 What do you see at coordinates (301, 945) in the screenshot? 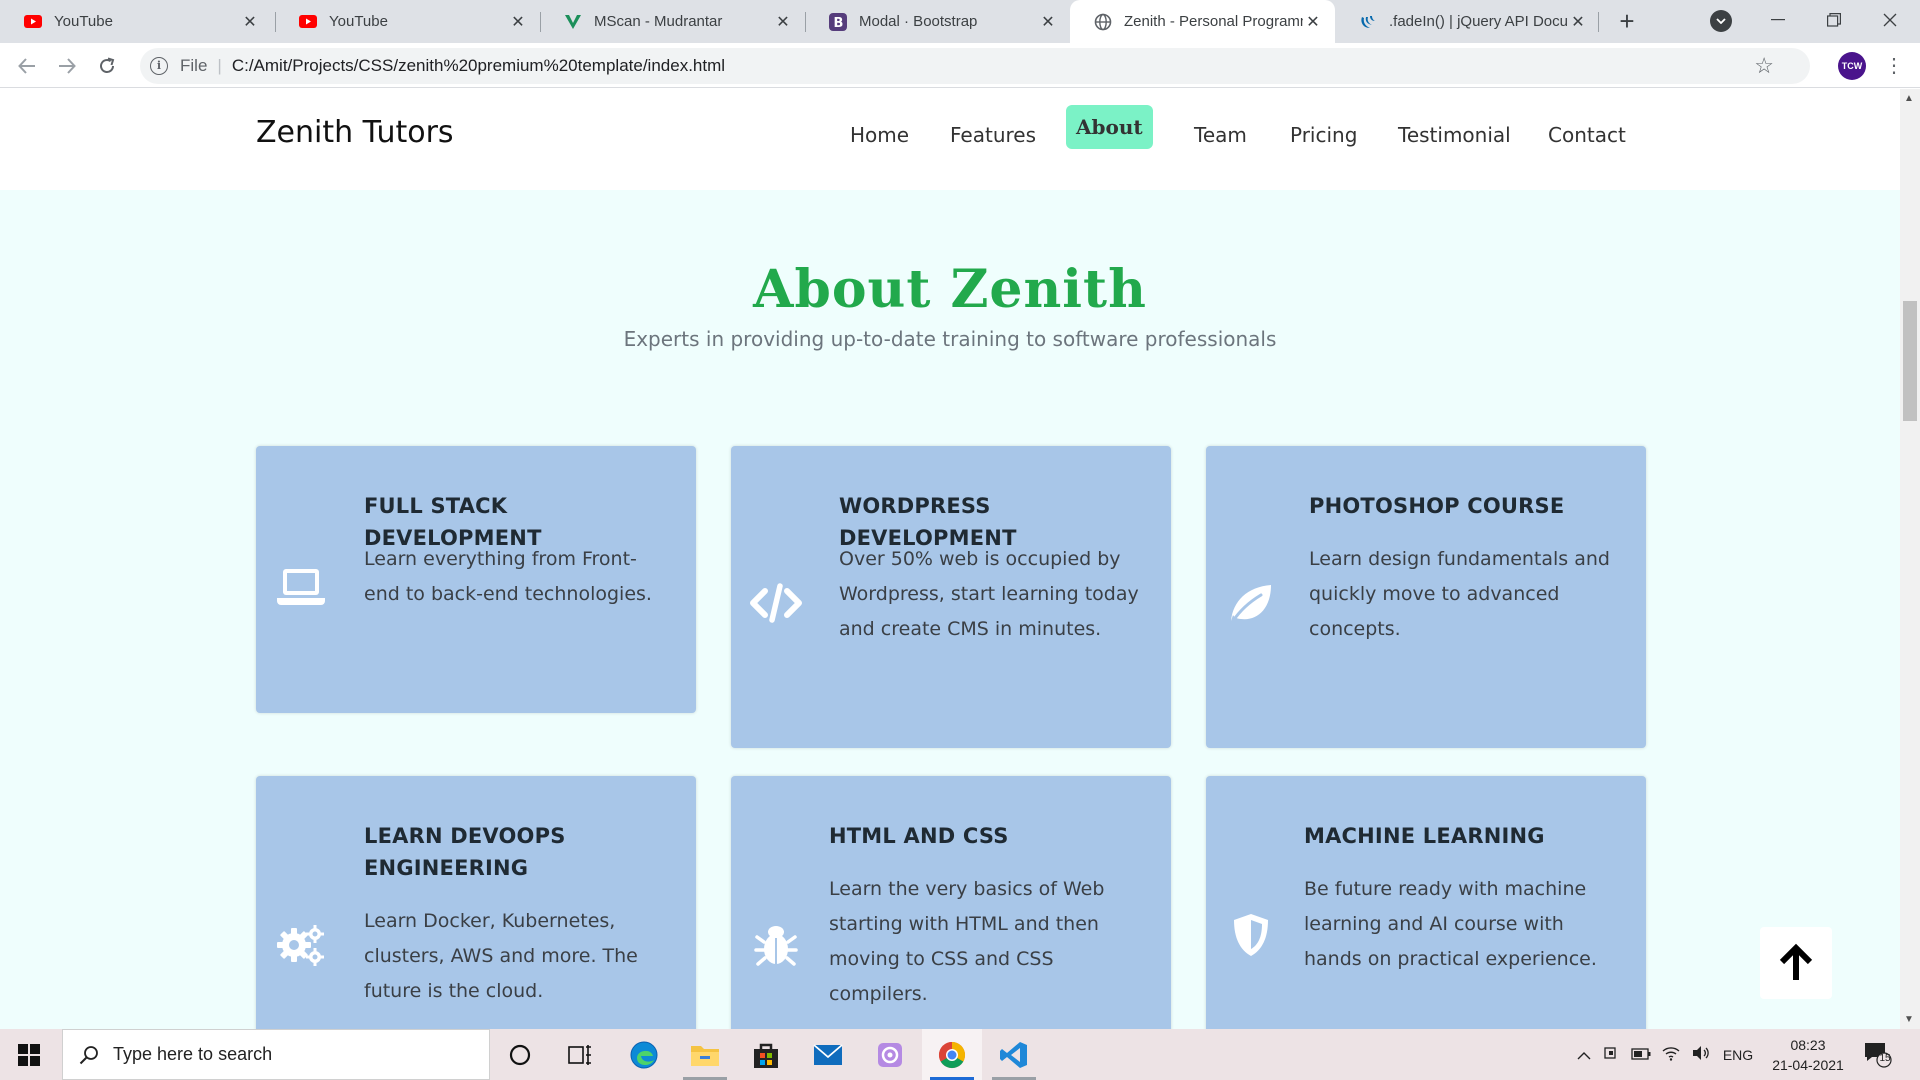
I see `gears-icon` at bounding box center [301, 945].